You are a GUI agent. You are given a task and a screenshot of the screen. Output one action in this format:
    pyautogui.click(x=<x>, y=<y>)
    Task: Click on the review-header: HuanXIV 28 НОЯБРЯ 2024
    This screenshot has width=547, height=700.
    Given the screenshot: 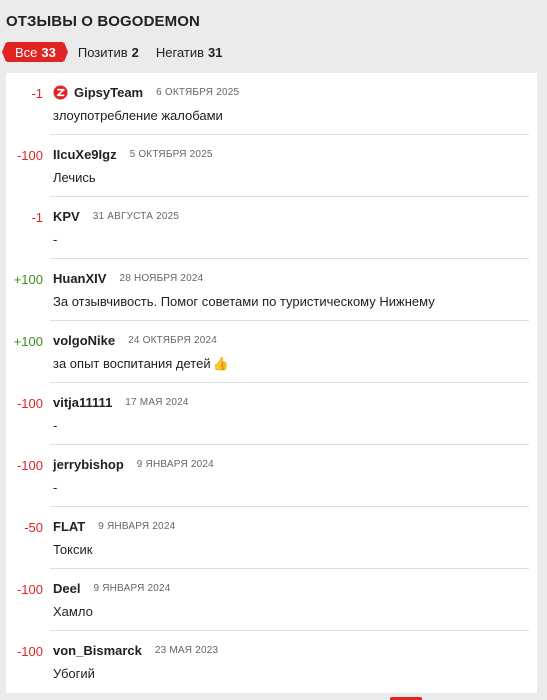 What is the action you would take?
    pyautogui.click(x=128, y=278)
    